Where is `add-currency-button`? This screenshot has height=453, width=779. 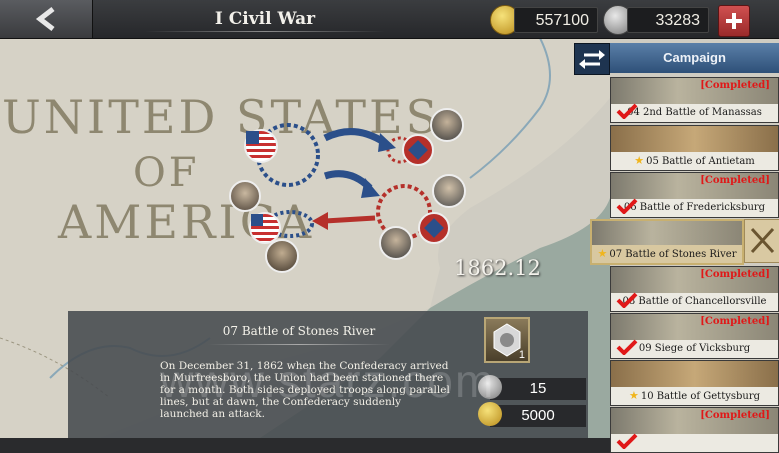
add-currency-button is located at coordinates (734, 21).